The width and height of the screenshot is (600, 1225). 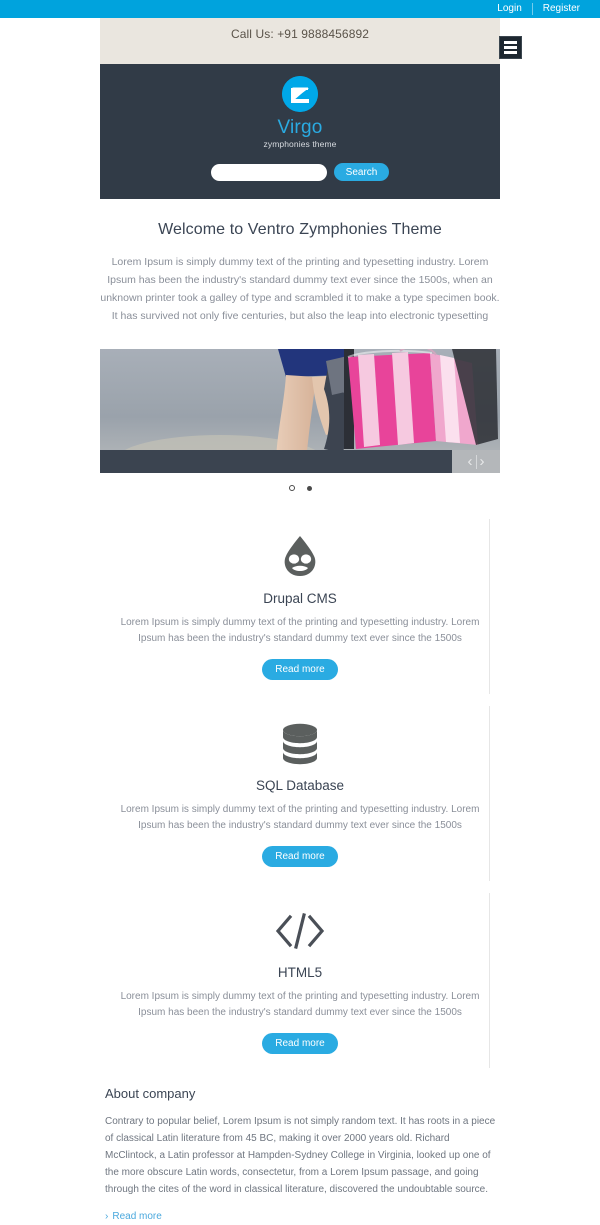 What do you see at coordinates (300, 488) in the screenshot?
I see `carousel-pagination` at bounding box center [300, 488].